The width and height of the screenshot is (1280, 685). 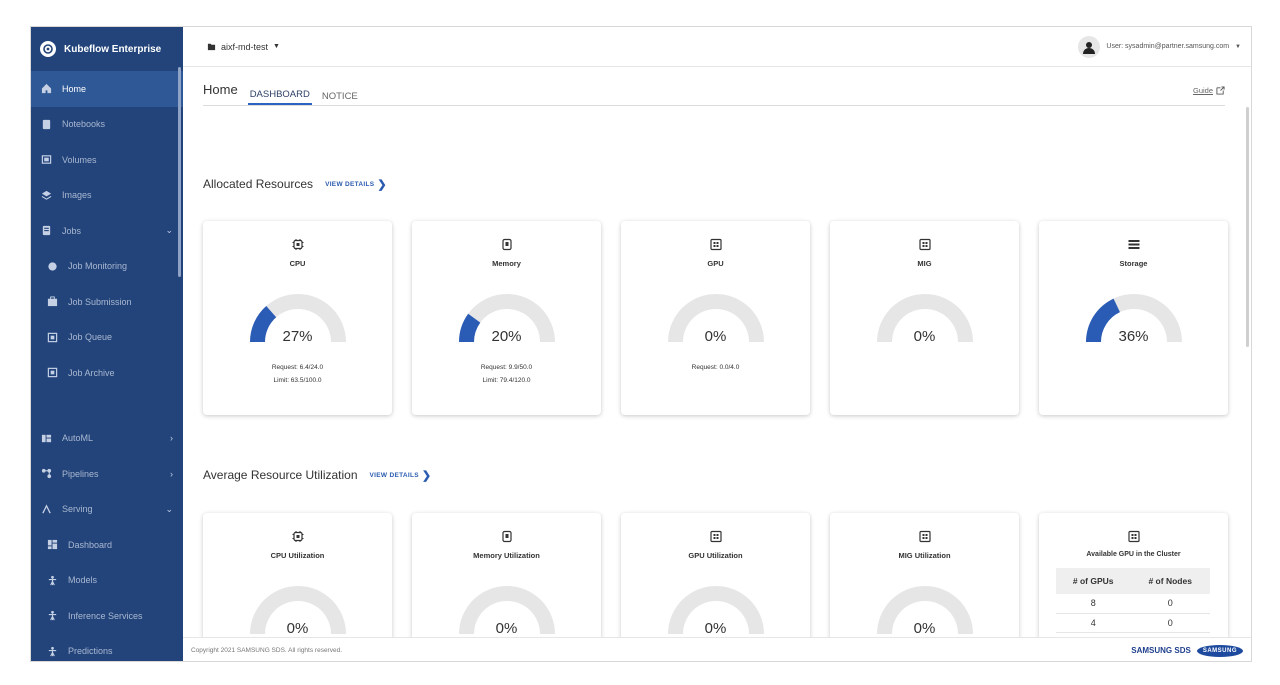 I want to click on sidebar-item-jobs: Jobs ⌄, so click(x=107, y=231).